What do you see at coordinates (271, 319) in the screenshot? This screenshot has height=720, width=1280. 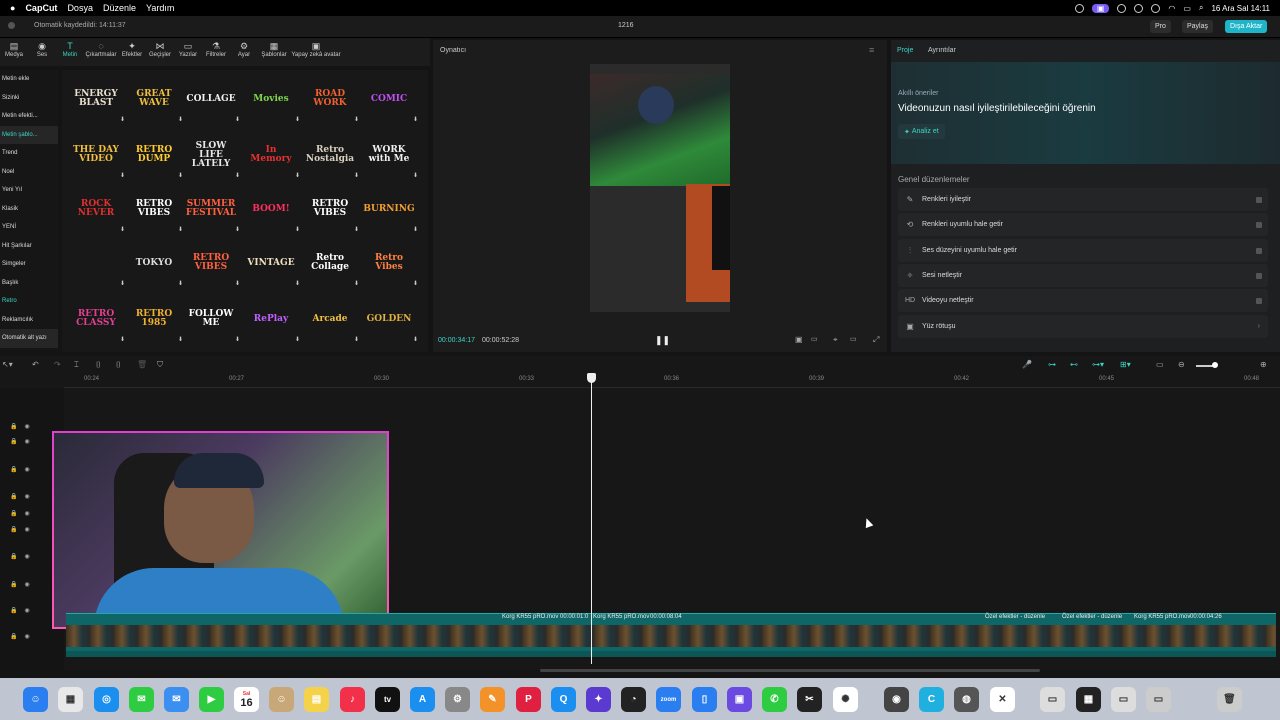 I see `text-template-tile: RePlay` at bounding box center [271, 319].